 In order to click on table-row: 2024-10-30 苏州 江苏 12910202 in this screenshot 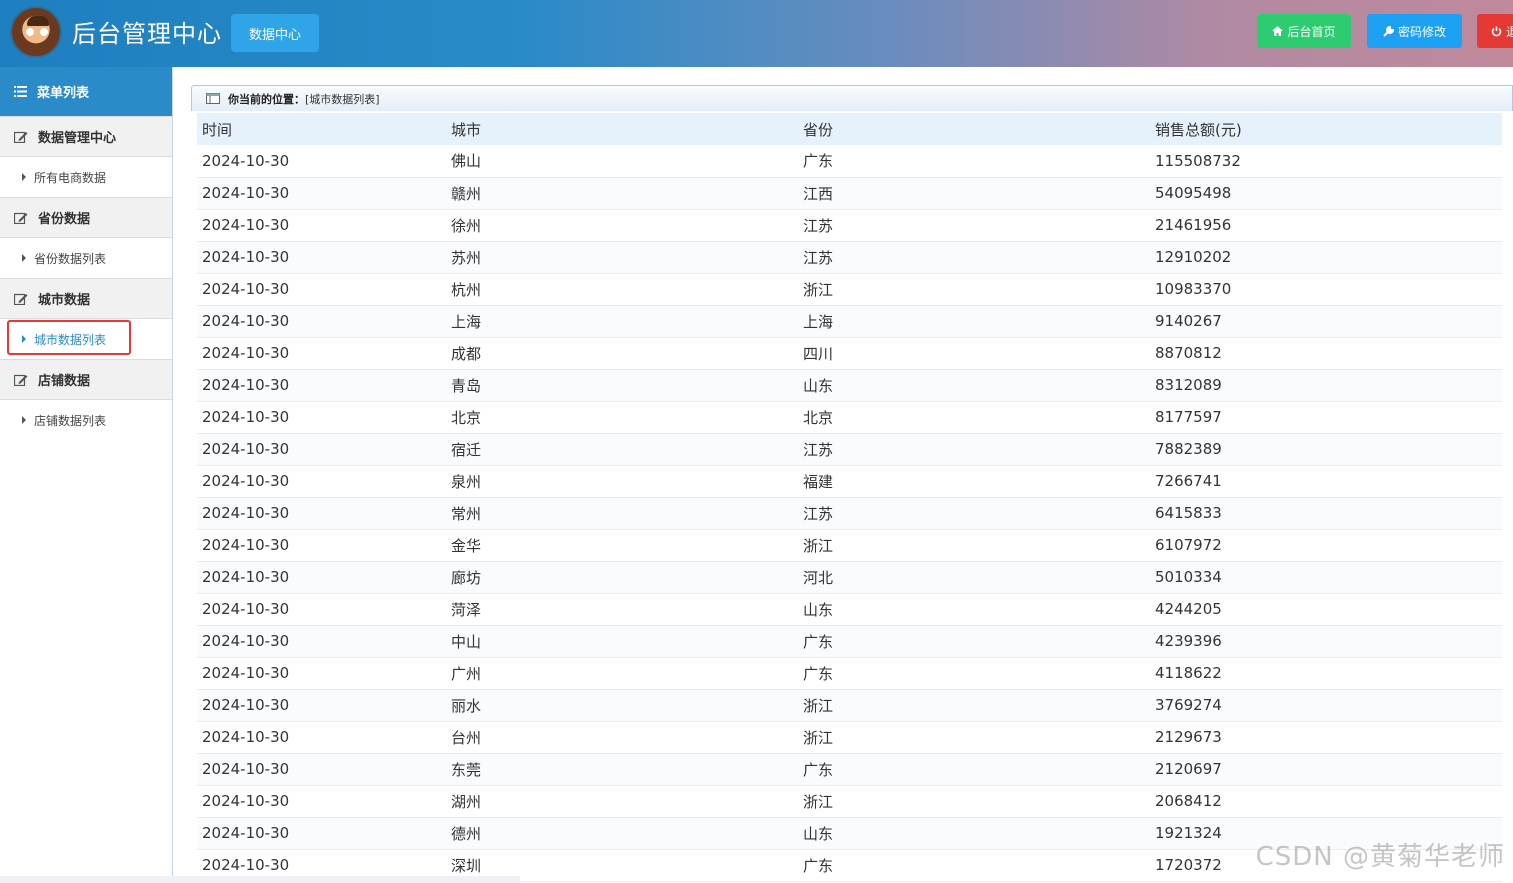, I will do `click(849, 257)`.